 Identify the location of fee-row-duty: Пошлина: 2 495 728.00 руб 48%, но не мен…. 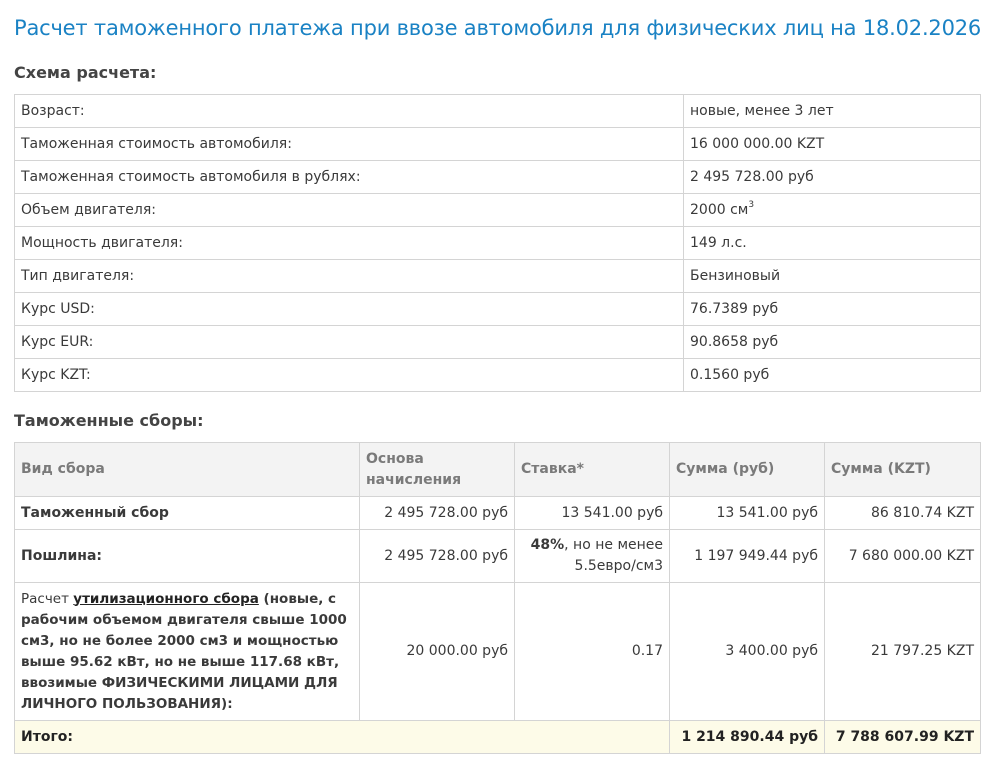
(497, 556).